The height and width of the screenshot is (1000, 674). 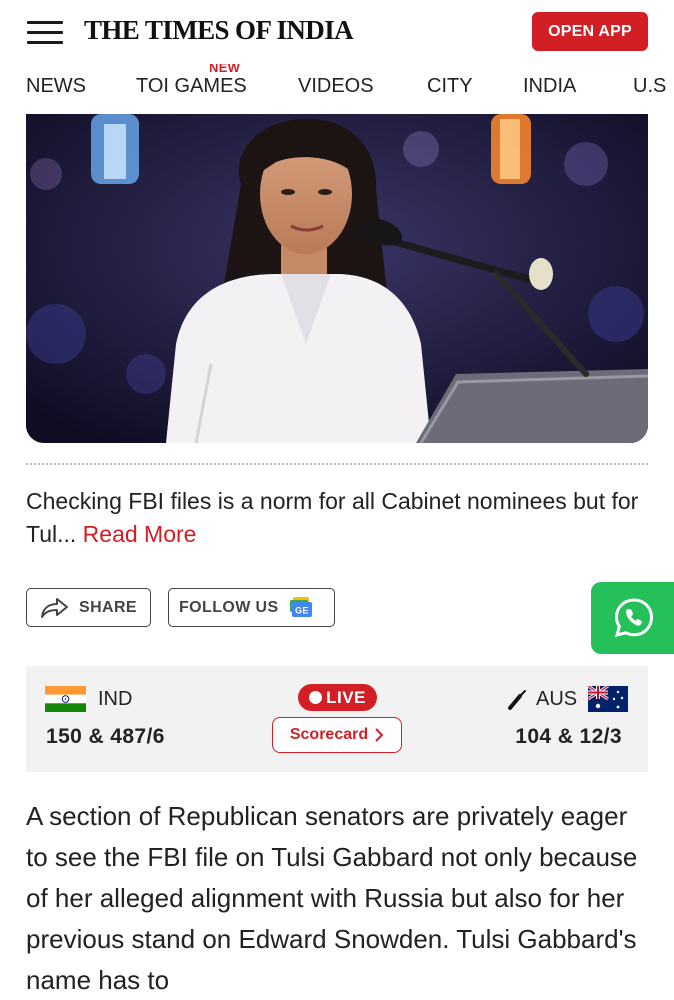 What do you see at coordinates (45, 33) in the screenshot?
I see `hamburger-menu-icon` at bounding box center [45, 33].